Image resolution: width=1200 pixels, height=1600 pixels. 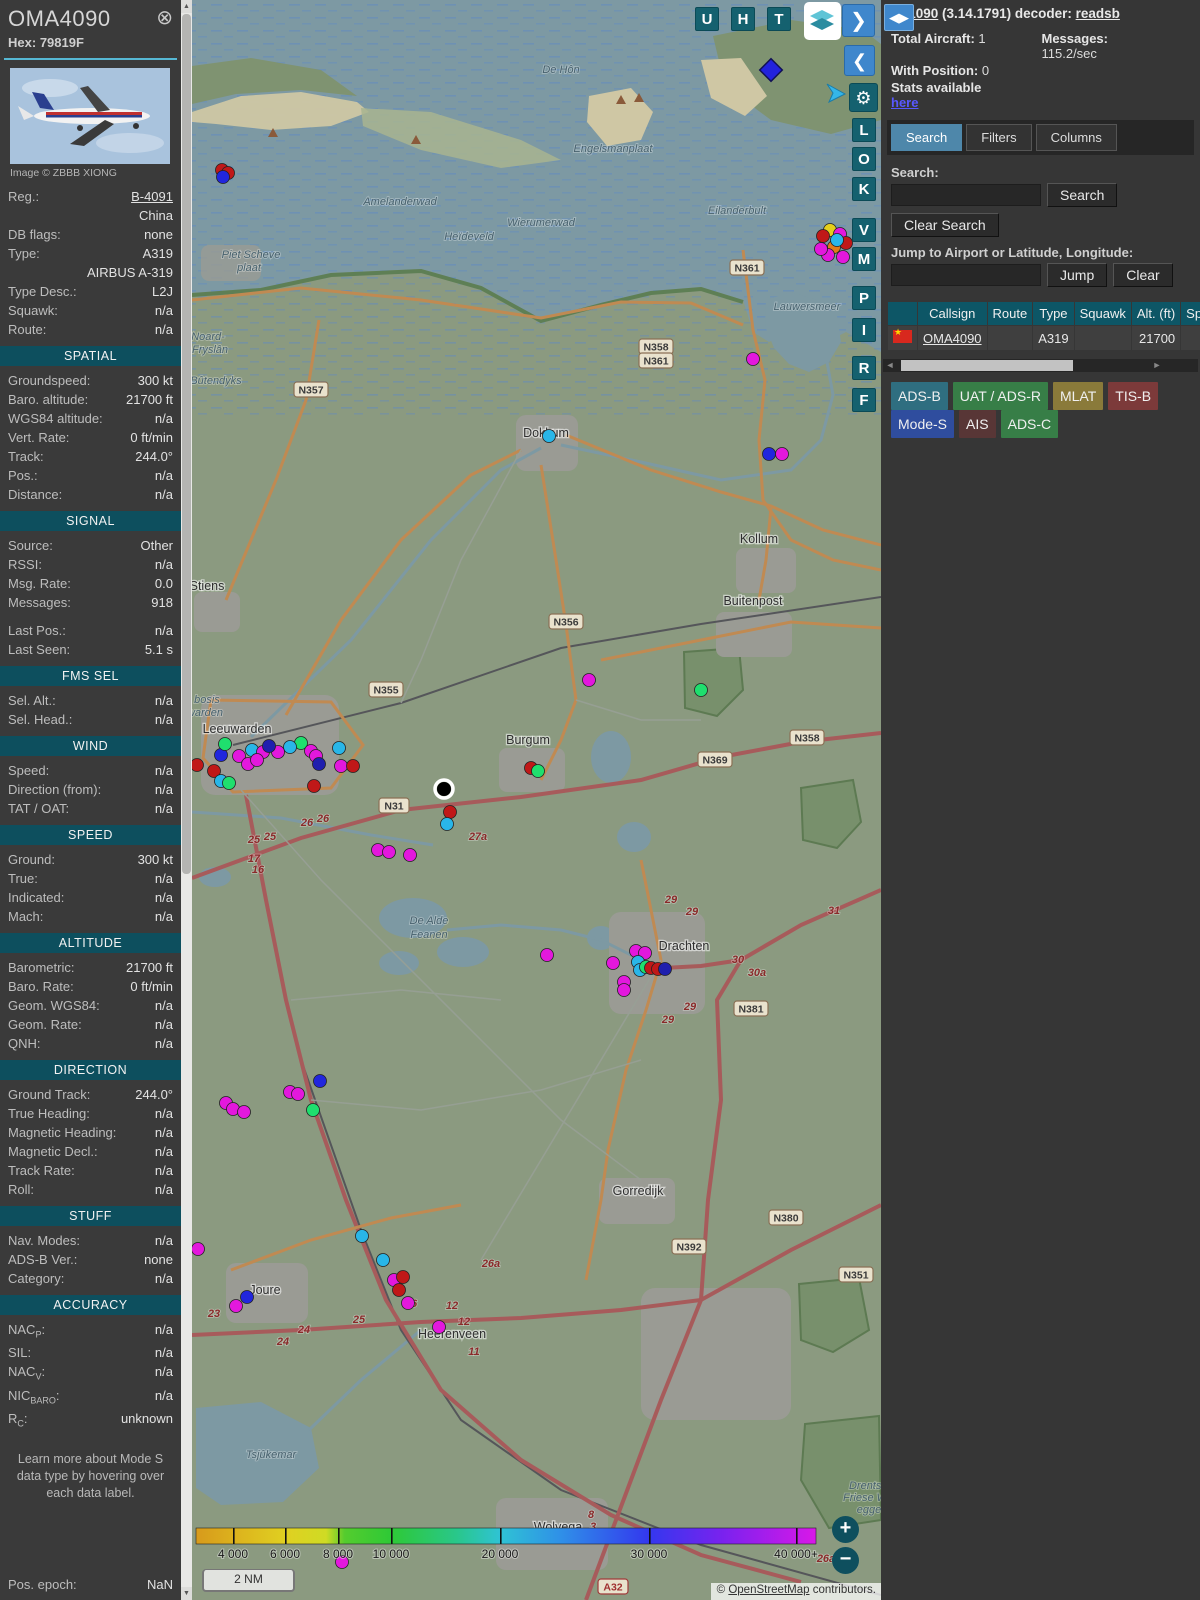 What do you see at coordinates (1053, 313) in the screenshot?
I see `column-header: Type` at bounding box center [1053, 313].